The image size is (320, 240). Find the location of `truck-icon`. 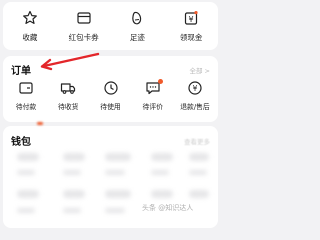

truck-icon is located at coordinates (68, 88).